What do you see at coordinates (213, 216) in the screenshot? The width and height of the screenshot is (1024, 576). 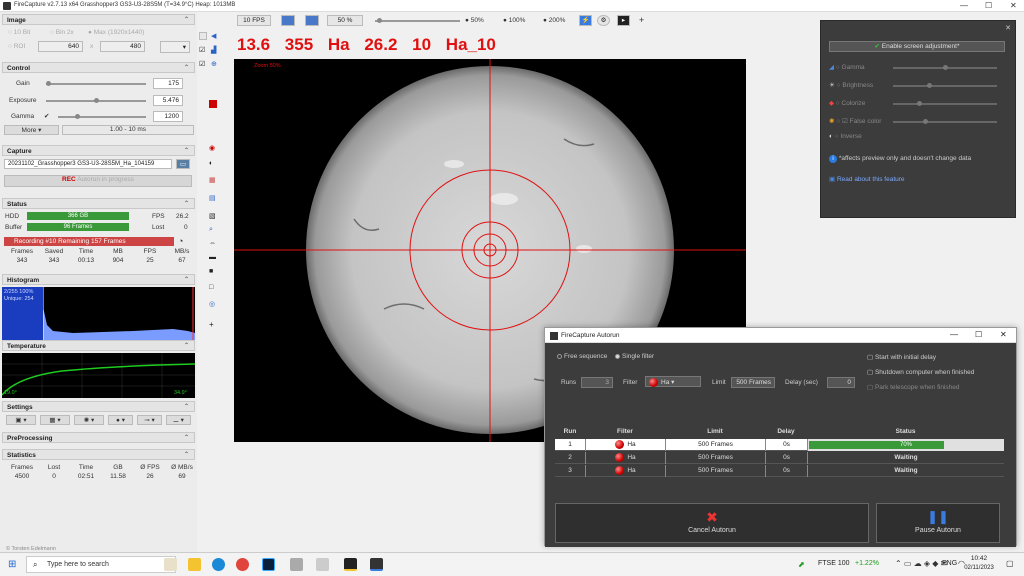 I see `tool-icon: ▧` at bounding box center [213, 216].